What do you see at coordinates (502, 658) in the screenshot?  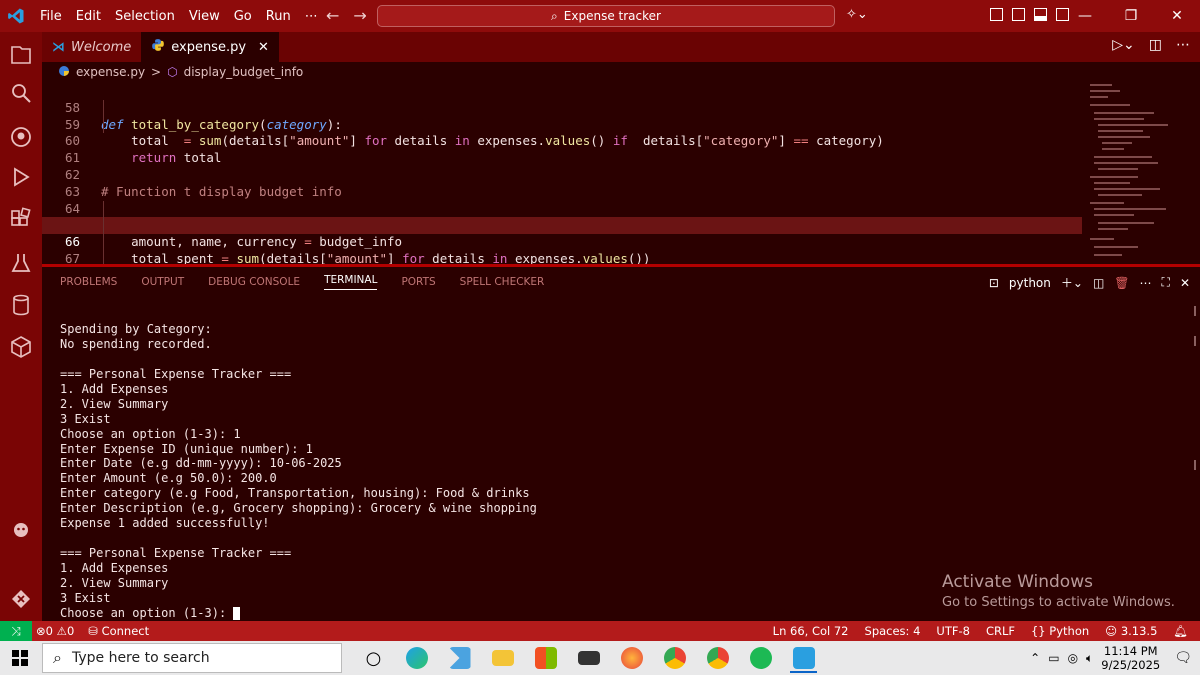 I see `file-explorer-icon` at bounding box center [502, 658].